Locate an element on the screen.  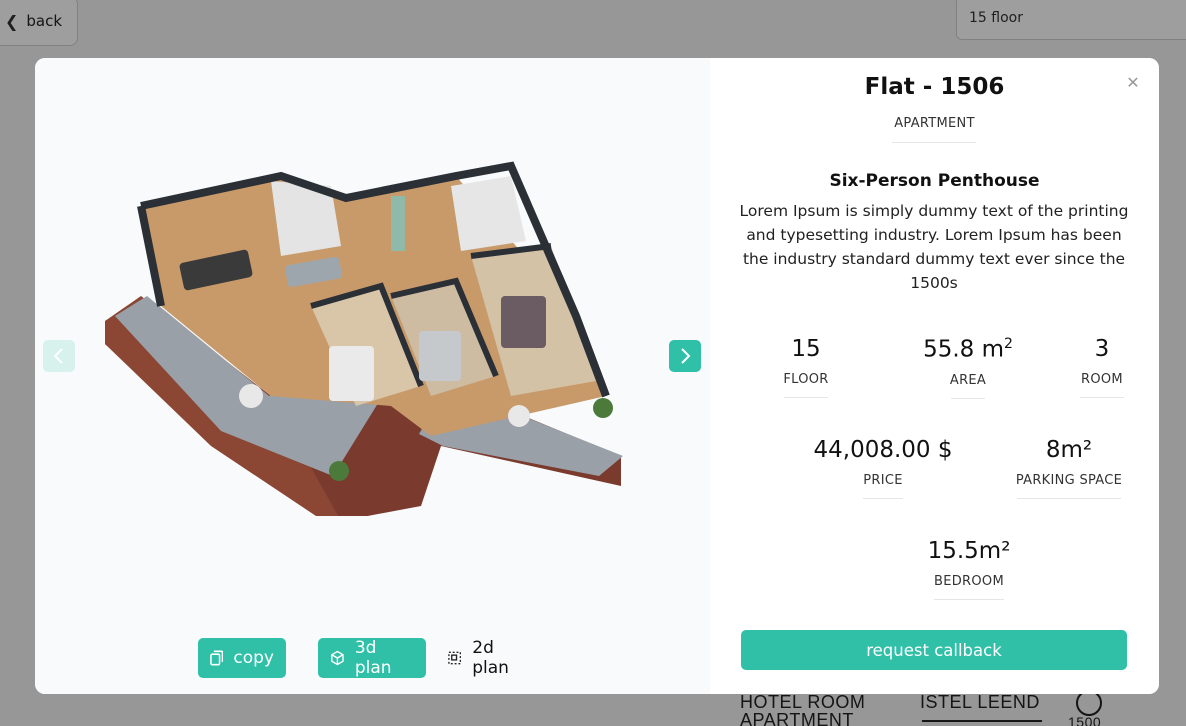
stat-area-value: 55.8 m2 is located at coordinates (968, 349).